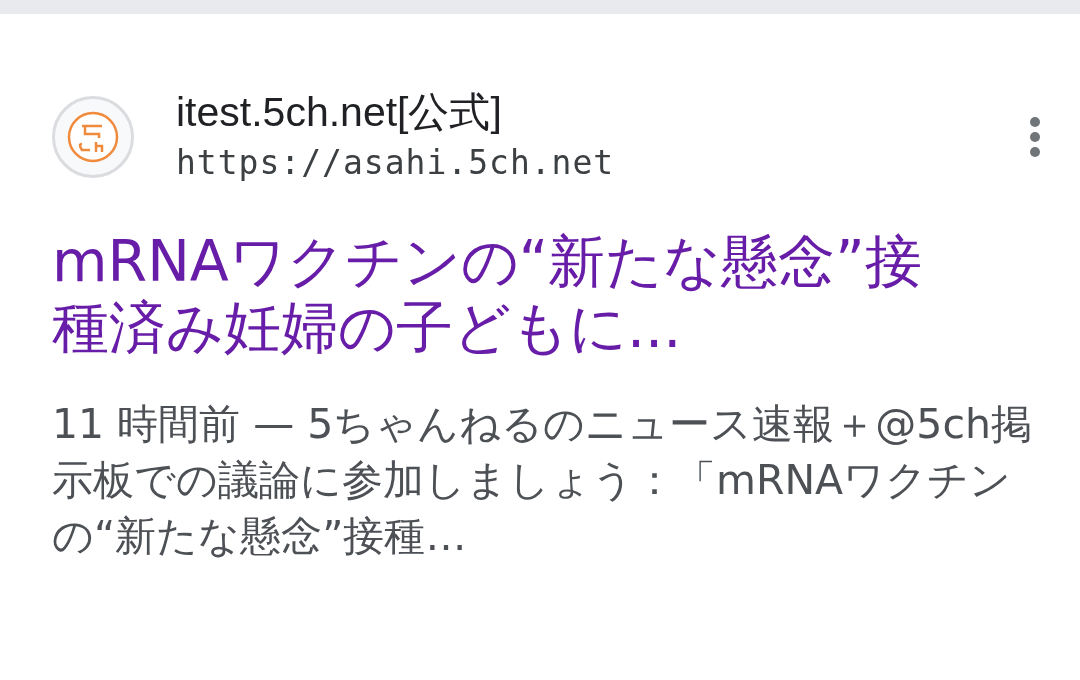 The image size is (1080, 680). What do you see at coordinates (396, 163) in the screenshot?
I see `site-url: https://asahi.5ch.net` at bounding box center [396, 163].